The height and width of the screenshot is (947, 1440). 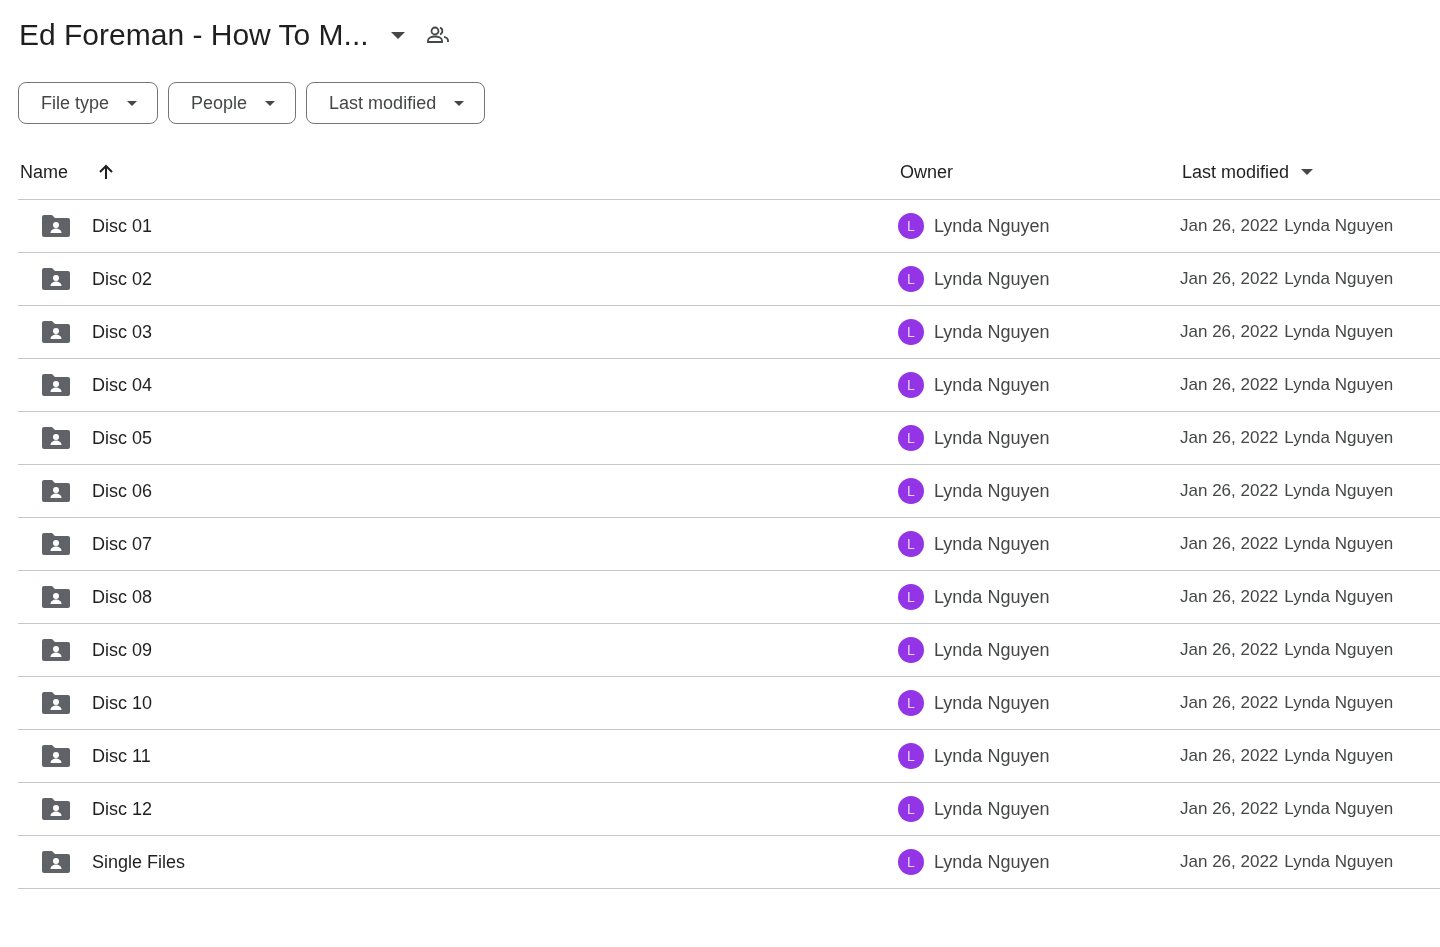 What do you see at coordinates (139, 862) in the screenshot?
I see `file-name: Single Files` at bounding box center [139, 862].